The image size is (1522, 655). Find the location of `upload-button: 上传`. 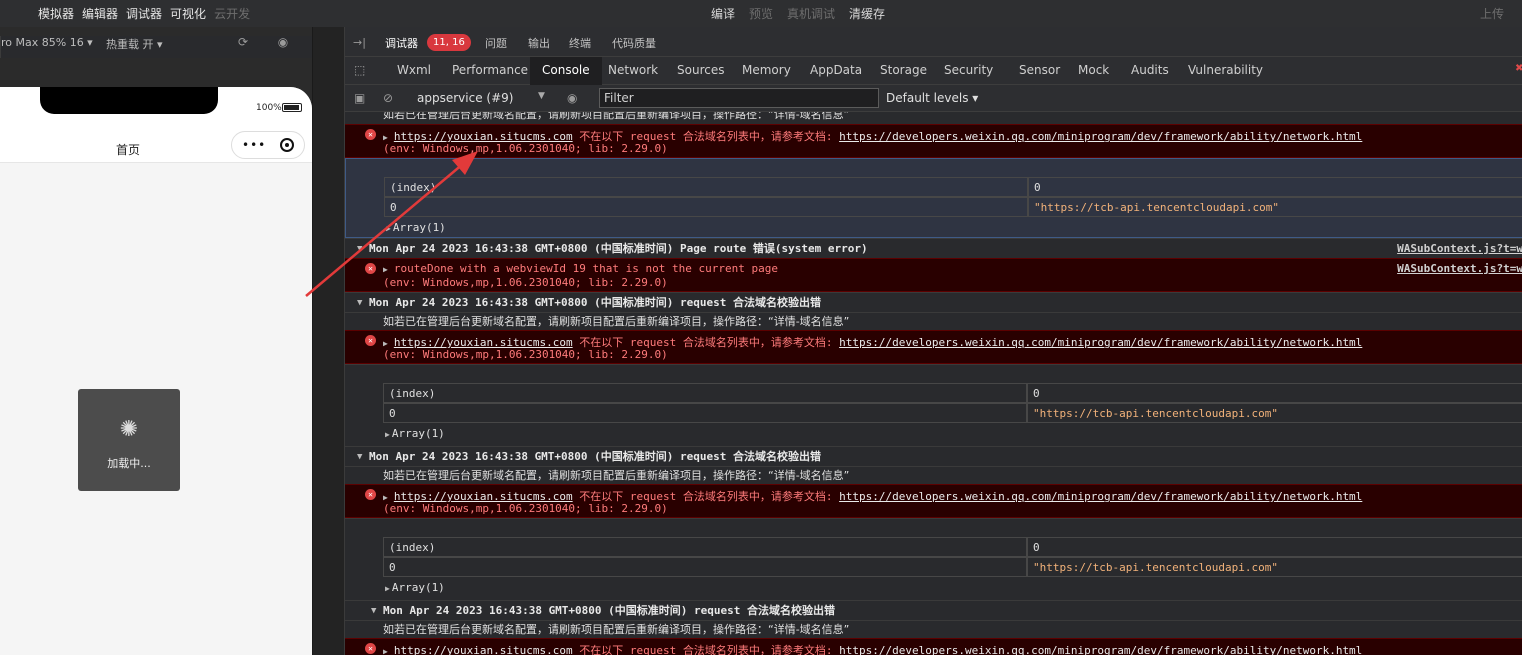

upload-button: 上传 is located at coordinates (1492, 13).